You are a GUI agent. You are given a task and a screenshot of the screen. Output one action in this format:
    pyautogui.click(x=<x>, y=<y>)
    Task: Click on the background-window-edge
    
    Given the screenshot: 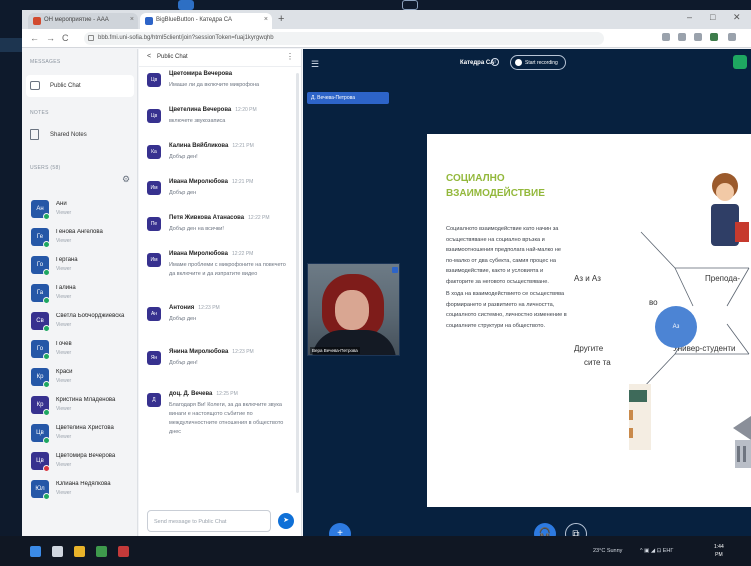 What is the action you would take?
    pyautogui.click(x=11, y=274)
    